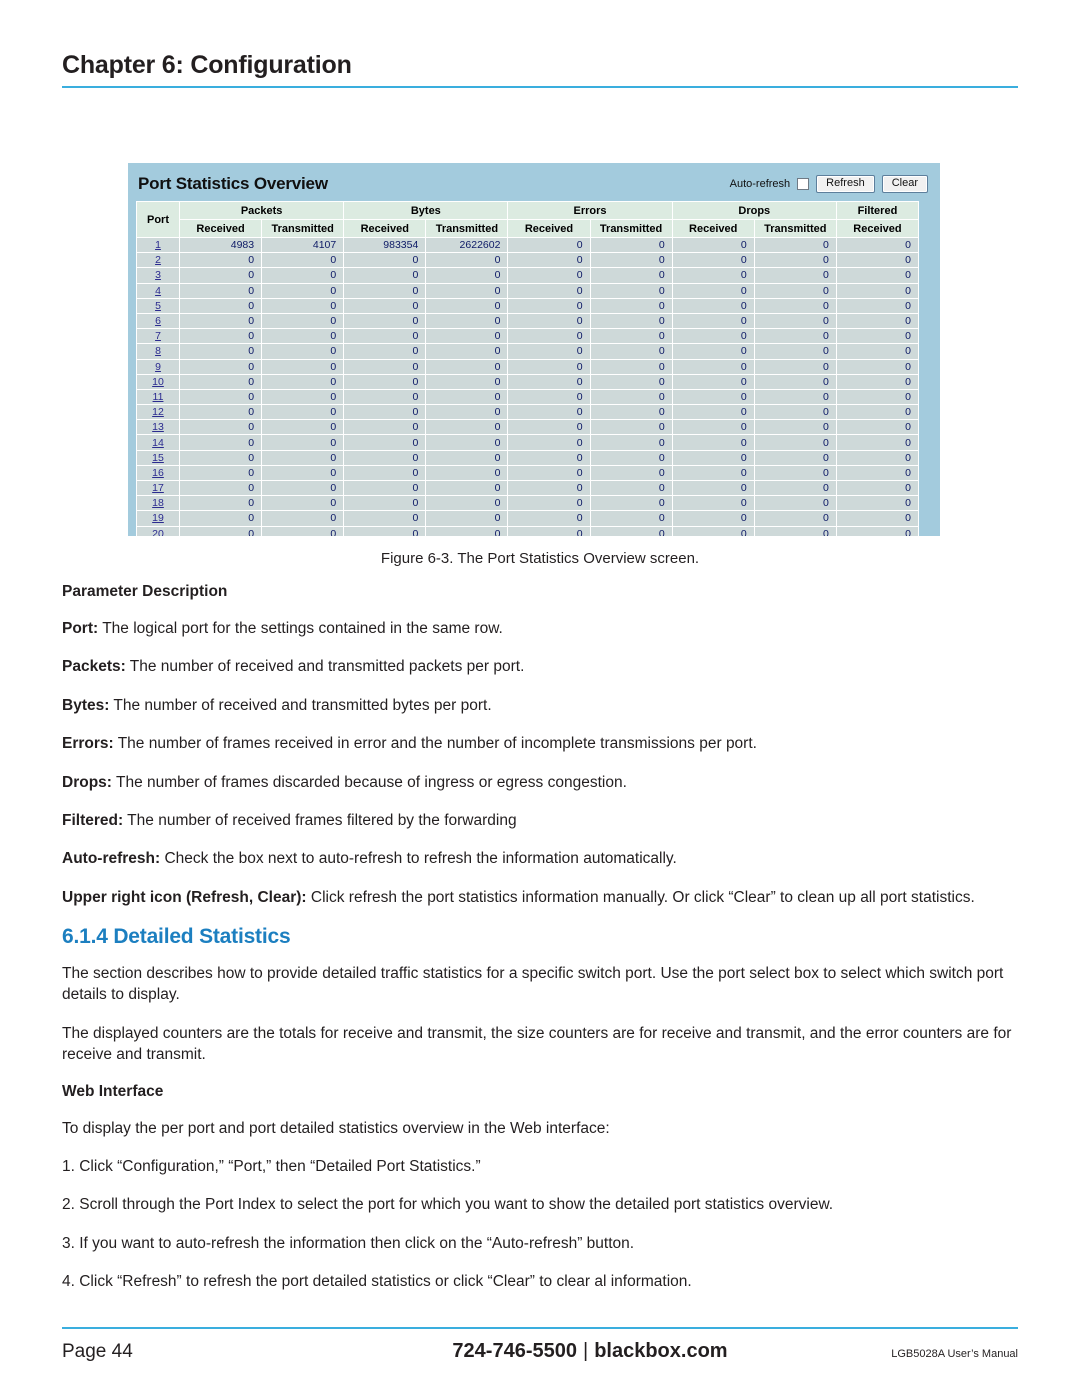 The width and height of the screenshot is (1080, 1397). I want to click on table-row: 16 0 0 0 0 0 0 0 0 0, so click(528, 473).